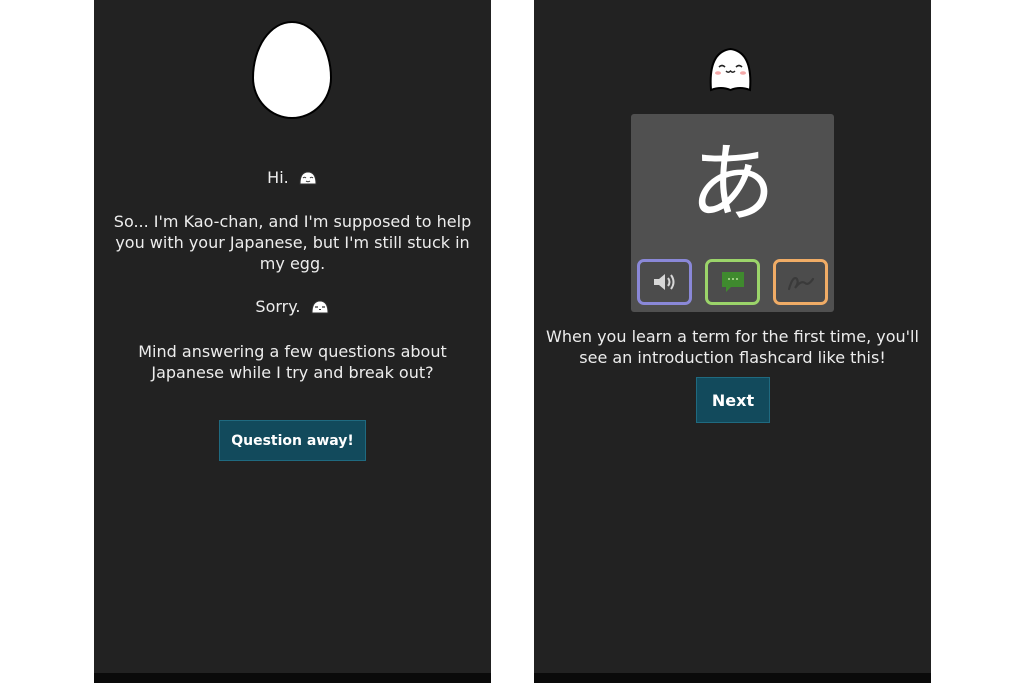  What do you see at coordinates (278, 306) in the screenshot?
I see `apology-text: Sorry.` at bounding box center [278, 306].